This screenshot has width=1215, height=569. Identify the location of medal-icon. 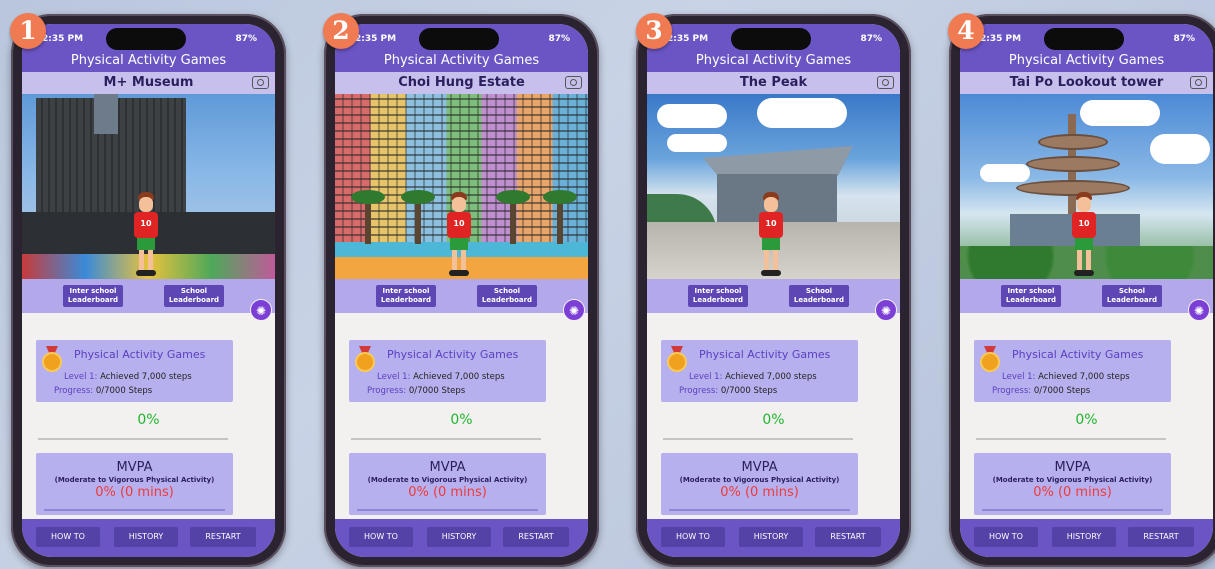
(990, 359).